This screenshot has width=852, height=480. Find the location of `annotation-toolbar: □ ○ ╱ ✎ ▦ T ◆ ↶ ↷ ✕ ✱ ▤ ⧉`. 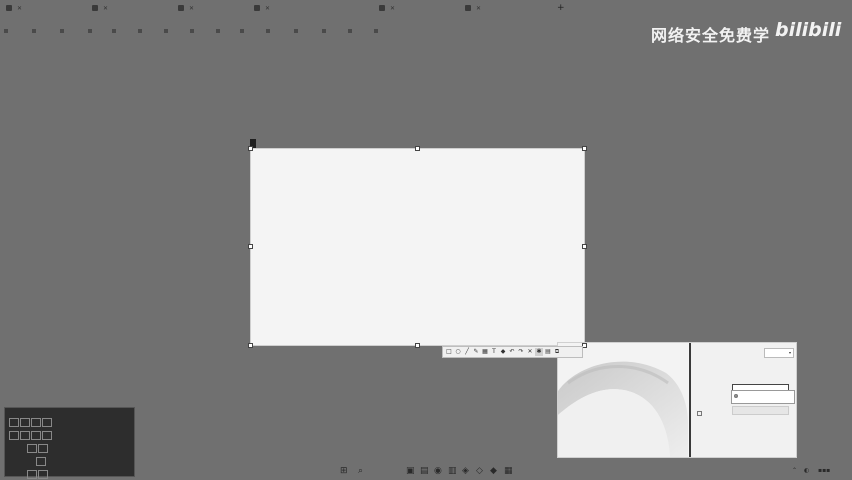

annotation-toolbar: □ ○ ╱ ✎ ▦ T ◆ ↶ ↷ ✕ ✱ ▤ ⧉ is located at coordinates (512, 352).